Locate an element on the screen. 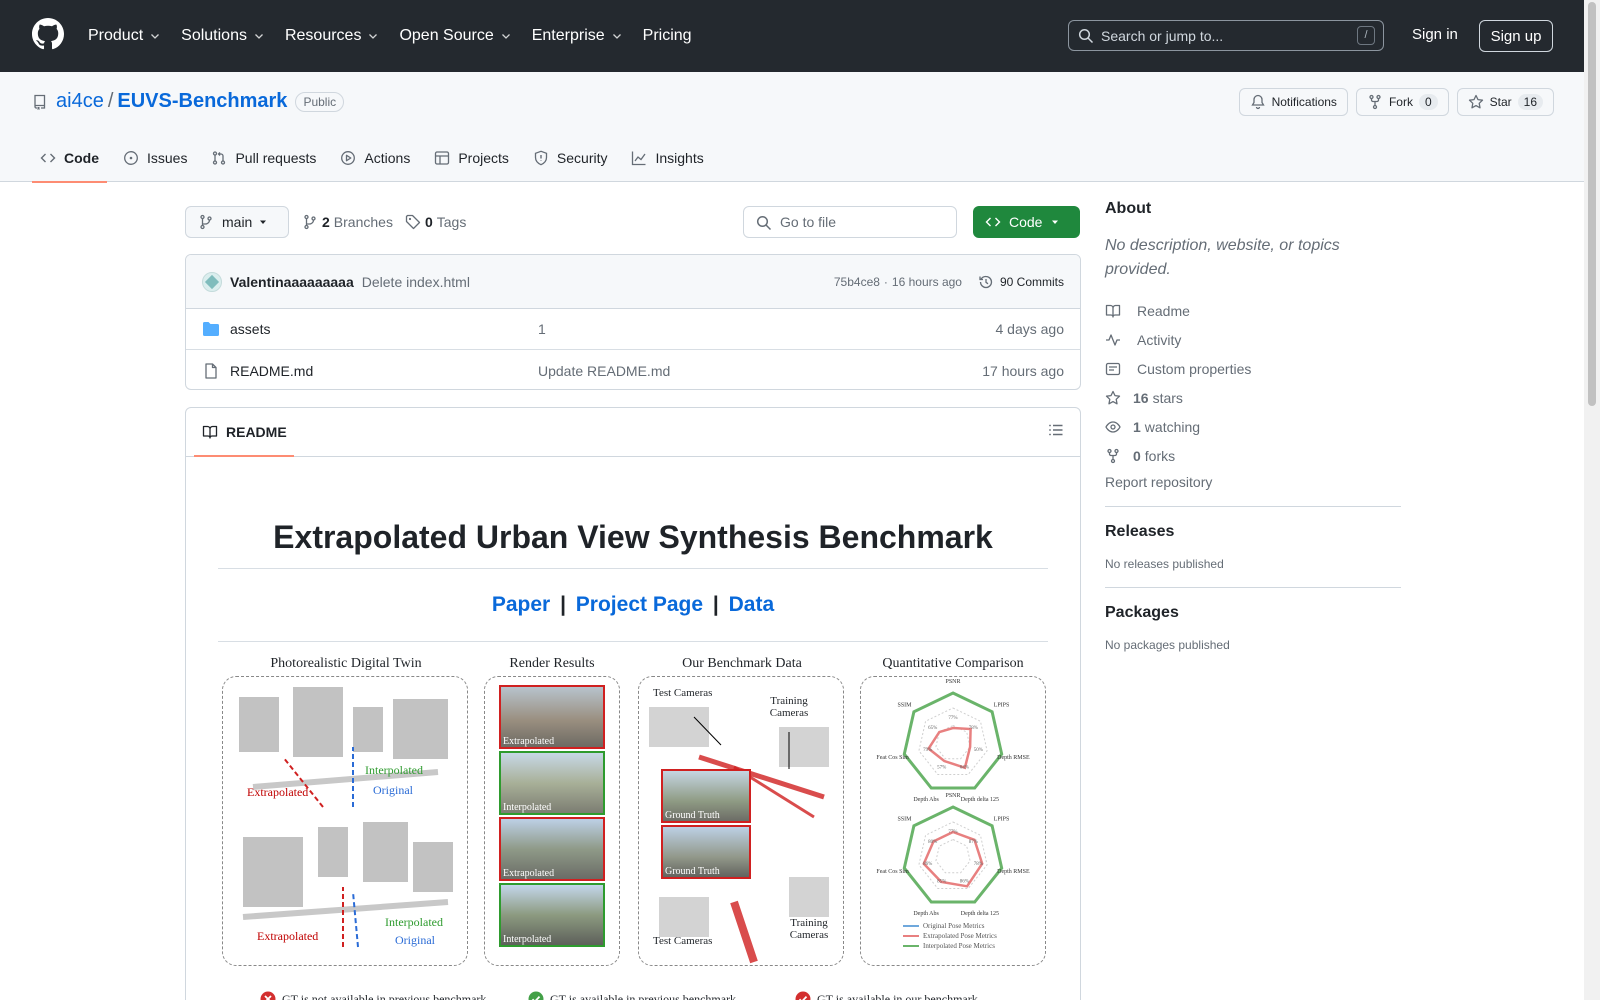  readme-links: Paper | Project Page | Data is located at coordinates (633, 617).